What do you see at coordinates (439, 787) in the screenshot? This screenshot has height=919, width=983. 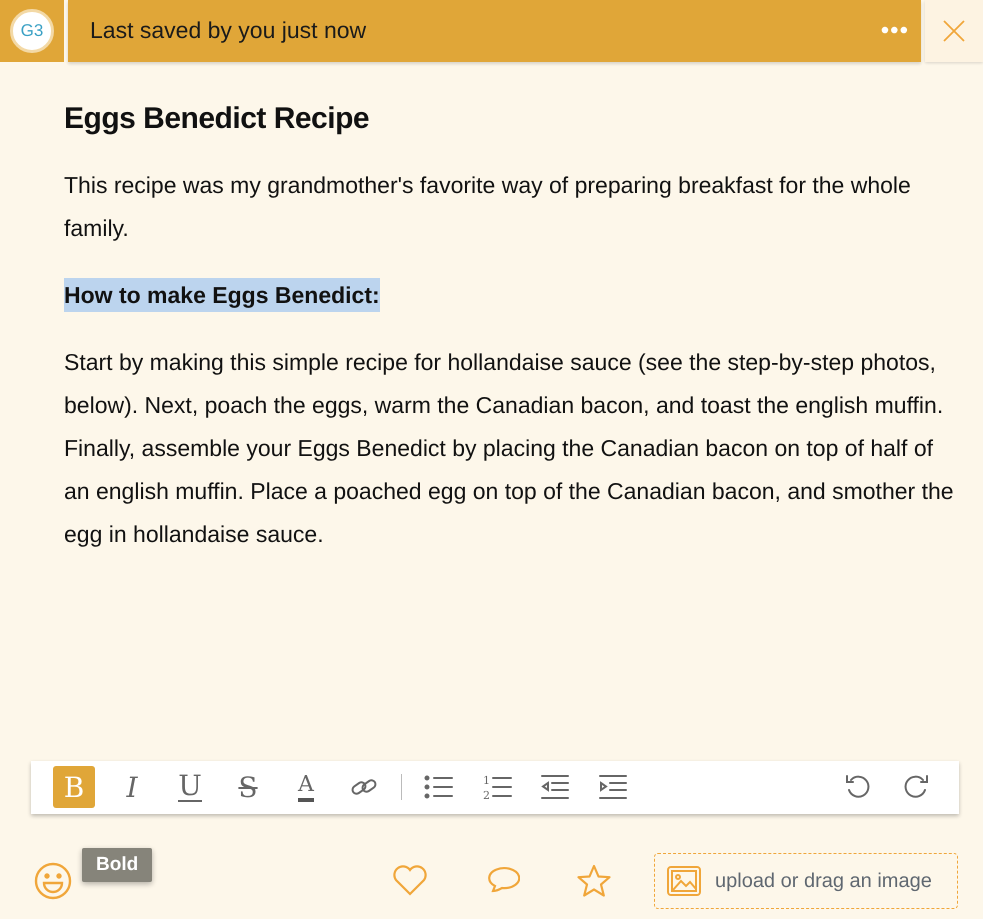 I see `bullet-list-icon` at bounding box center [439, 787].